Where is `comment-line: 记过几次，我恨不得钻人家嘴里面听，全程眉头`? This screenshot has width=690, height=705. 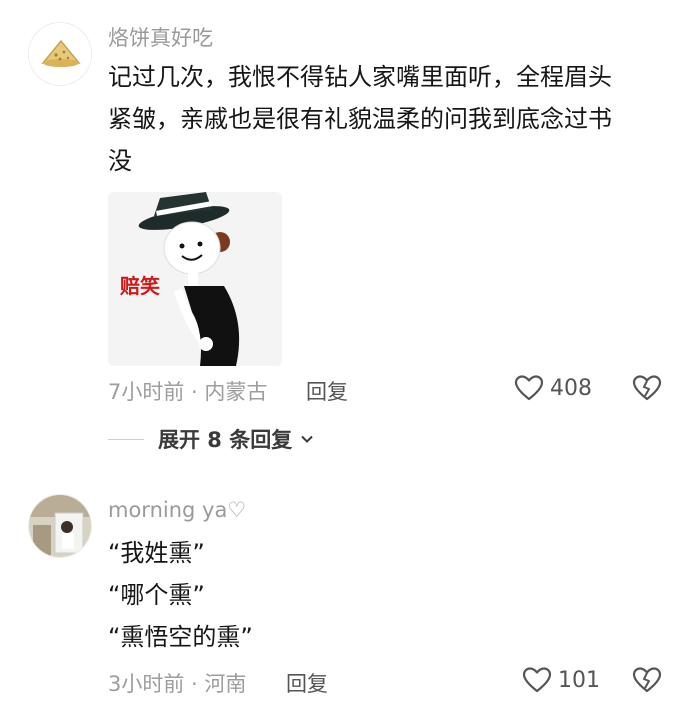 comment-line: 记过几次，我恨不得钻人家嘴里面听，全程眉头 is located at coordinates (360, 77).